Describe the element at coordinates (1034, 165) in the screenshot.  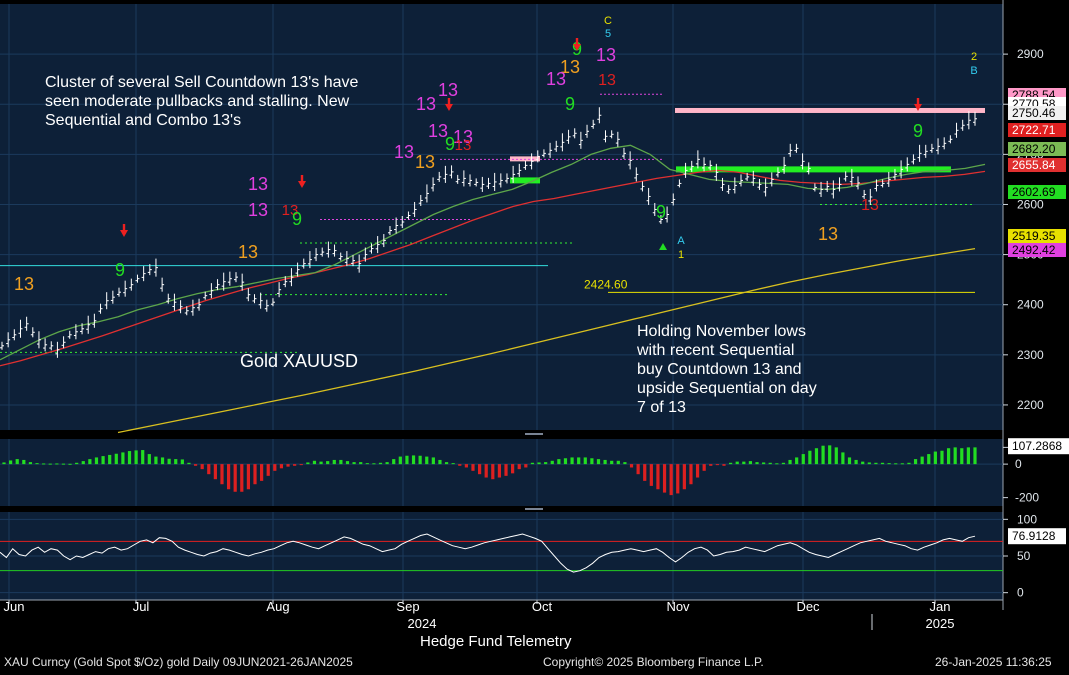
I see `price-value-tag-label: 2655.84` at that location.